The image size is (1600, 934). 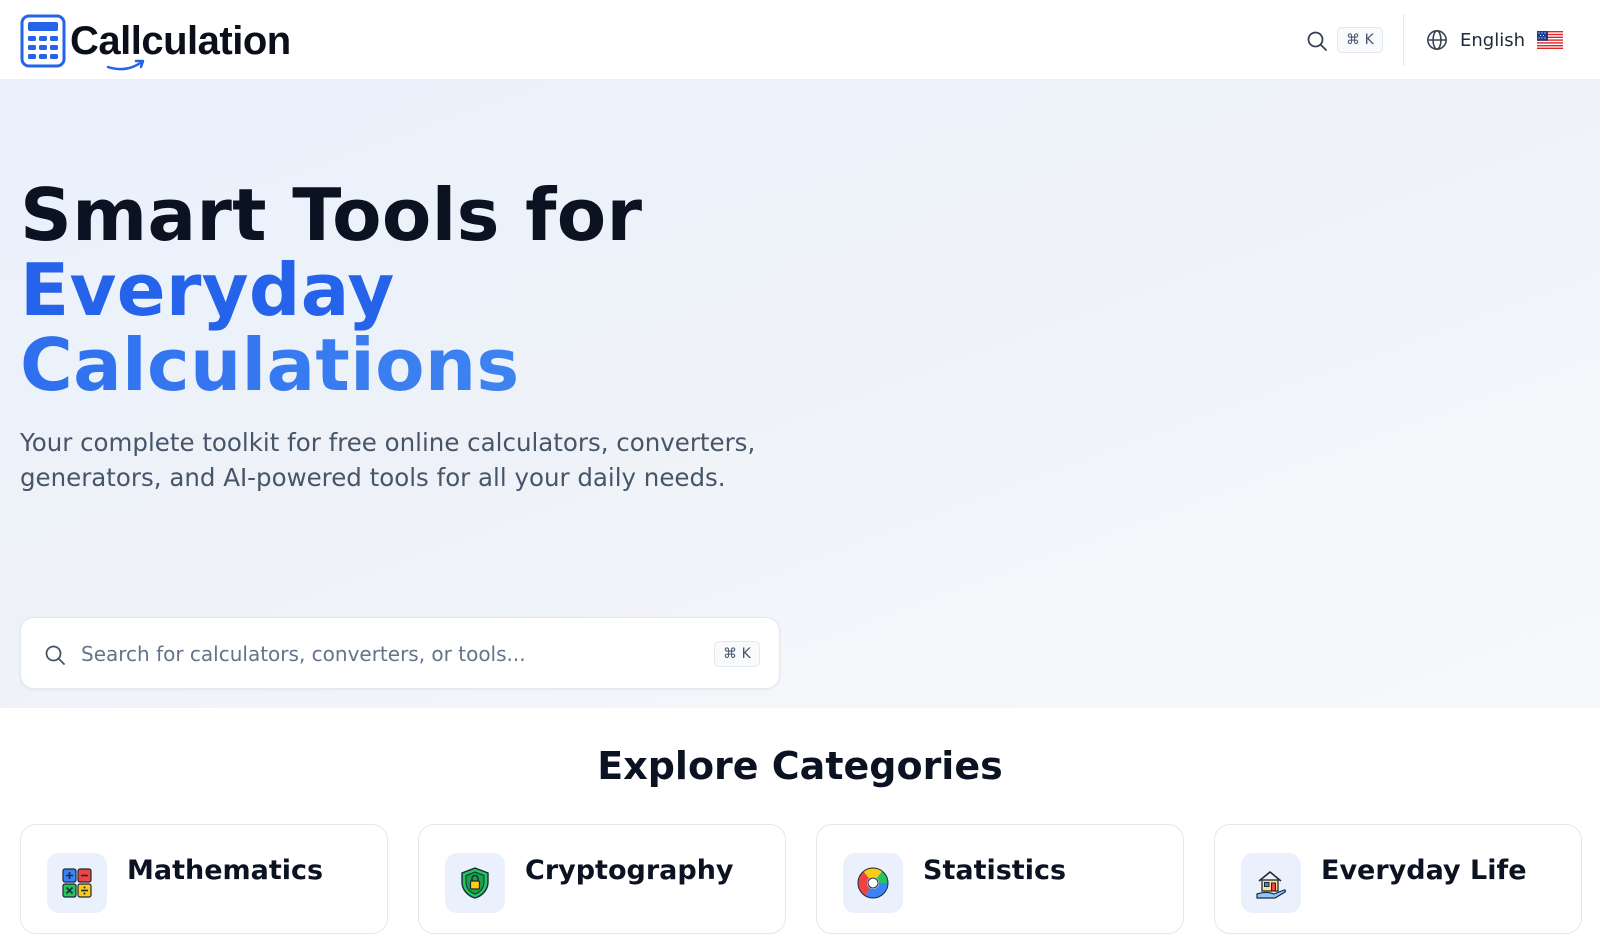 I want to click on hero-title-line-1: Smart Tools for, so click(x=331, y=215).